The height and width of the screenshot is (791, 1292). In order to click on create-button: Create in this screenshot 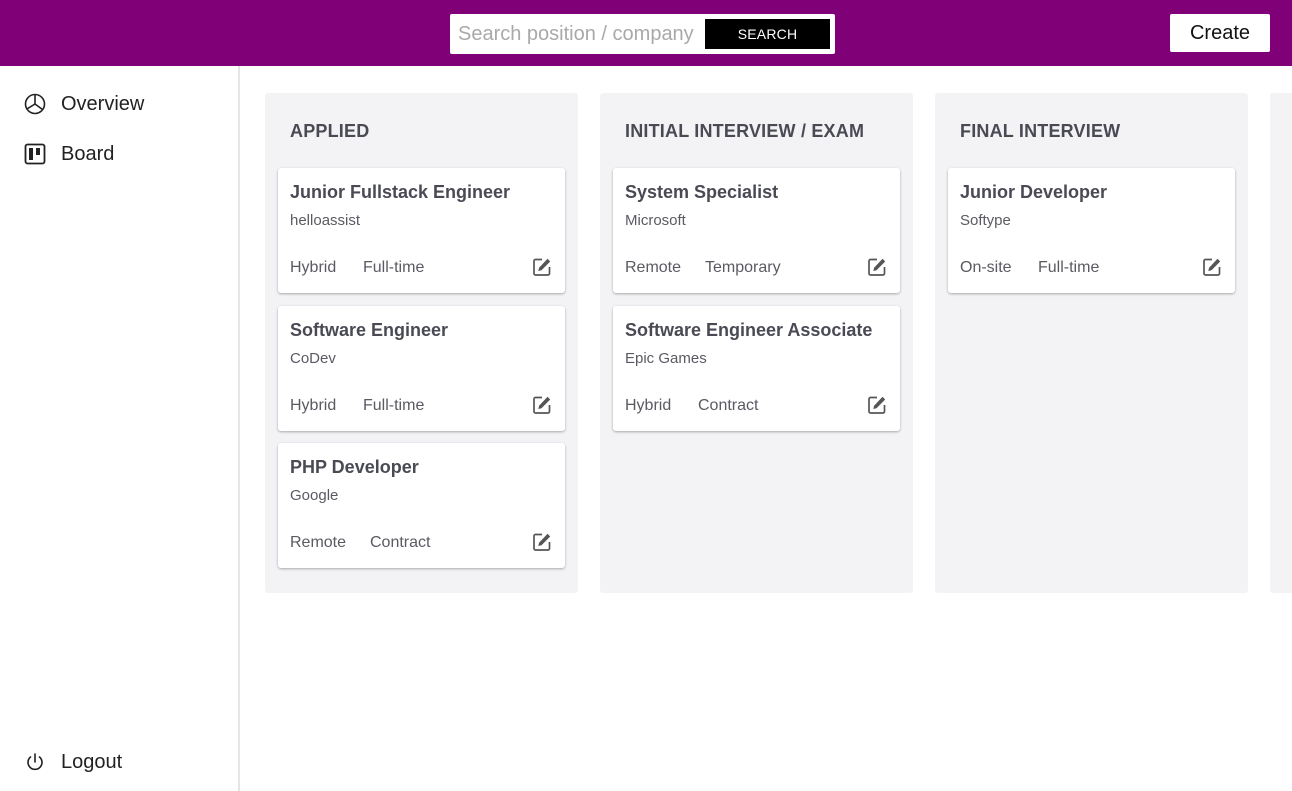, I will do `click(1220, 33)`.